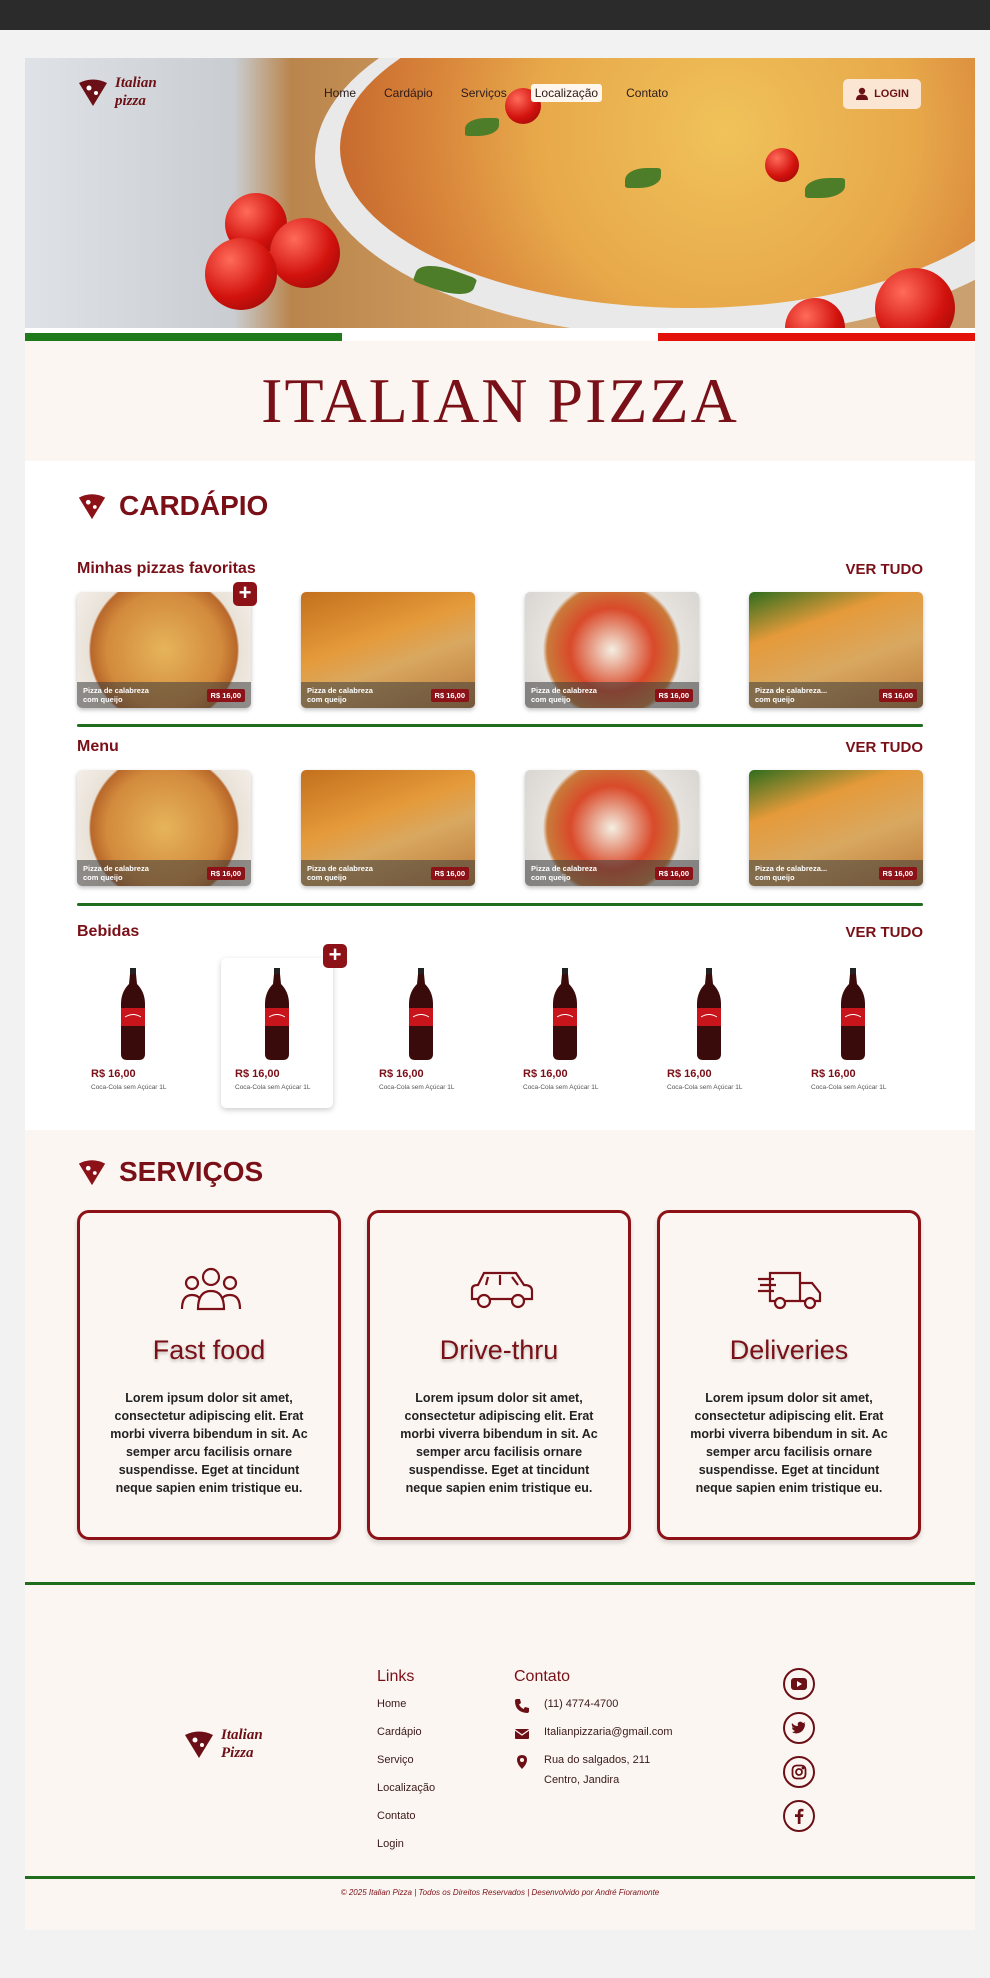 The height and width of the screenshot is (1978, 990). I want to click on brand-logo: Italian pizza, so click(117, 92).